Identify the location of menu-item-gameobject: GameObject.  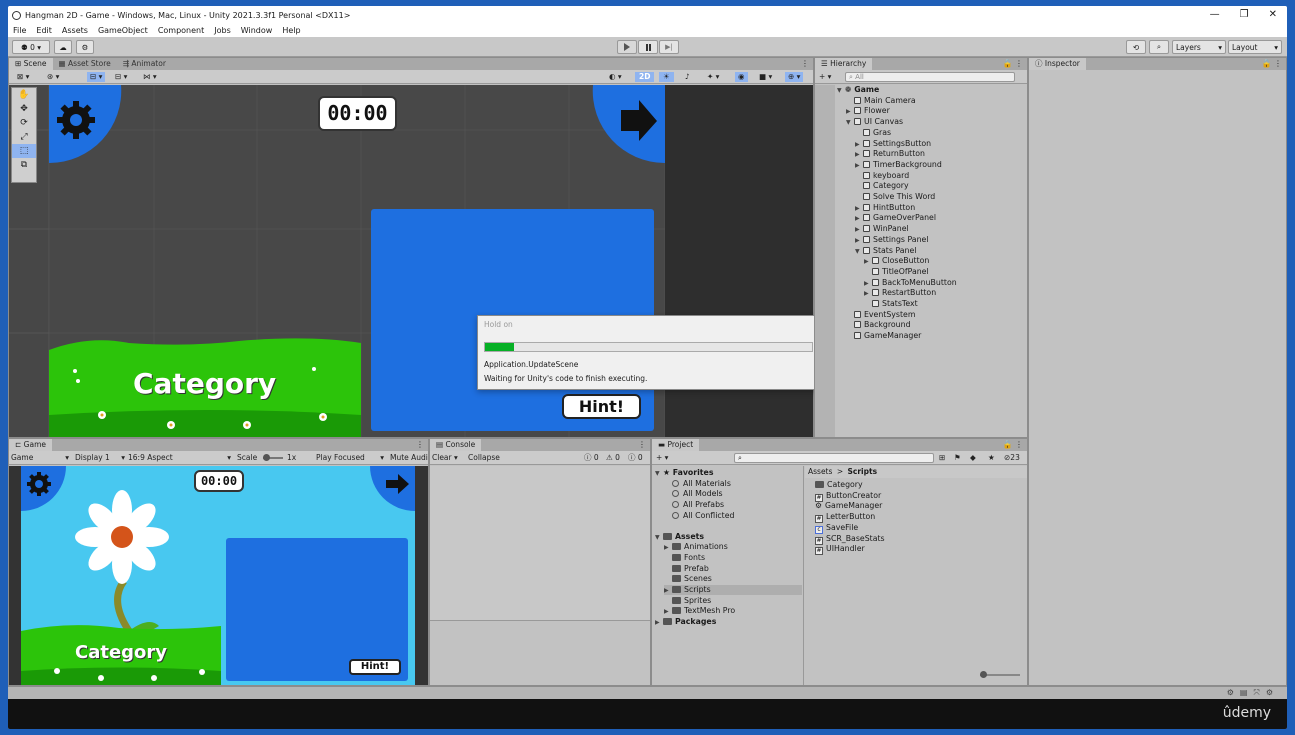
(123, 30).